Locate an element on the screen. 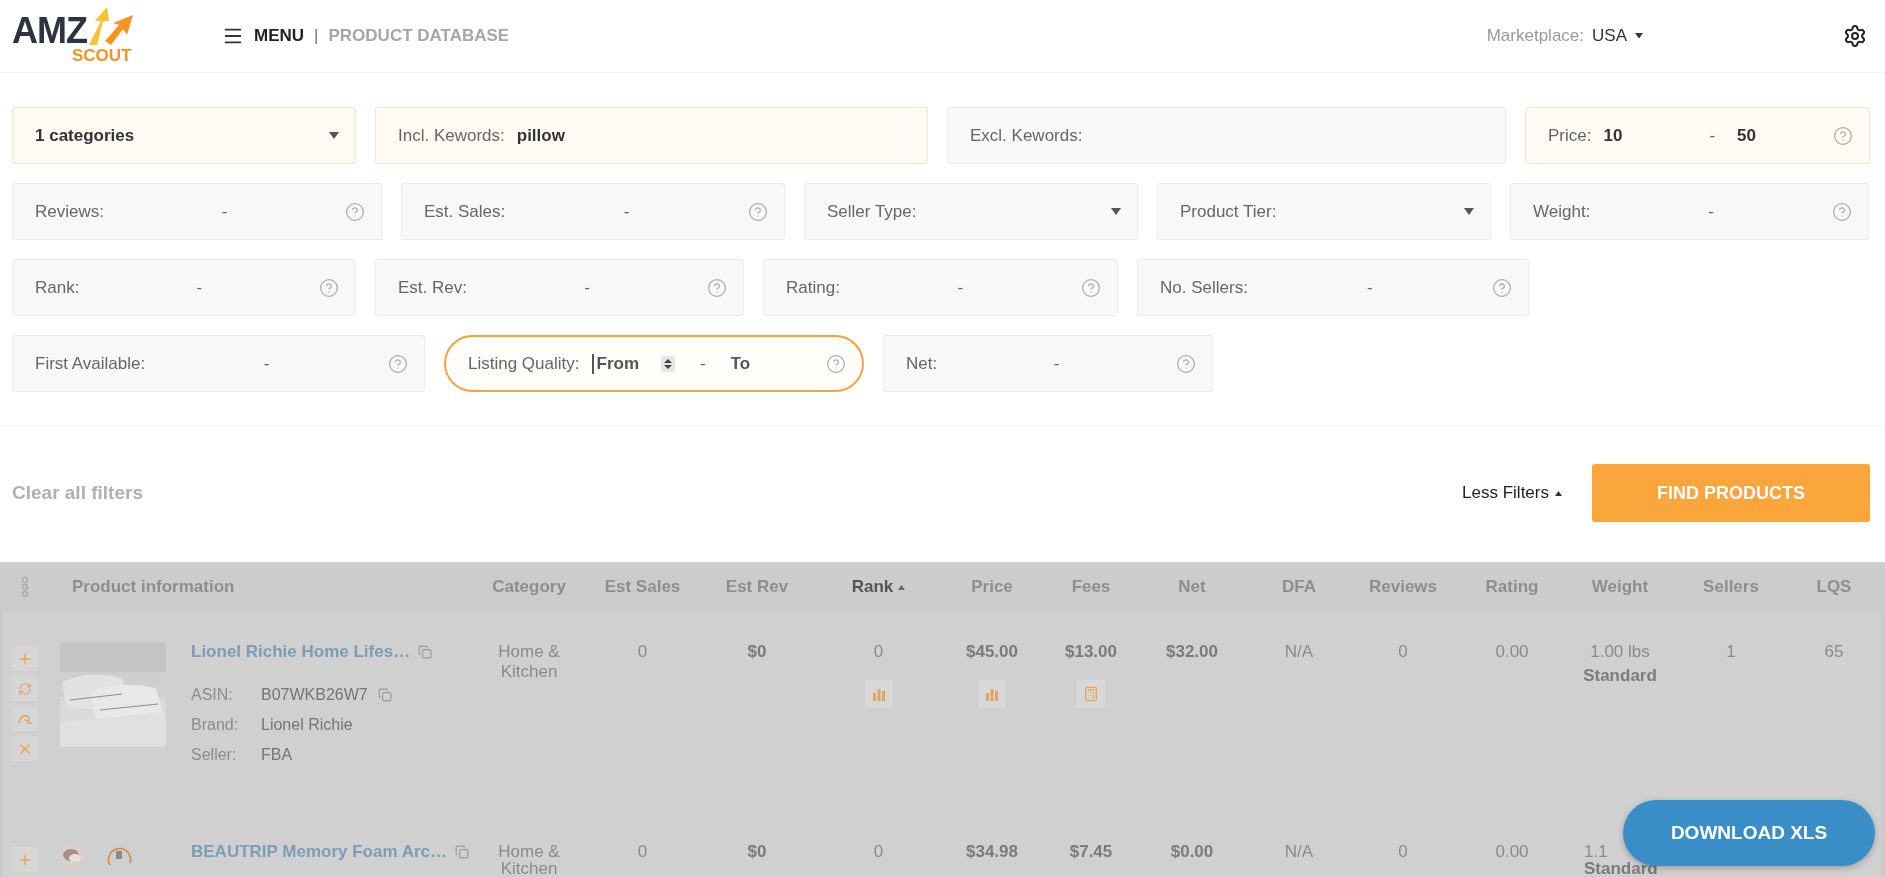  remove-button is located at coordinates (25, 748).